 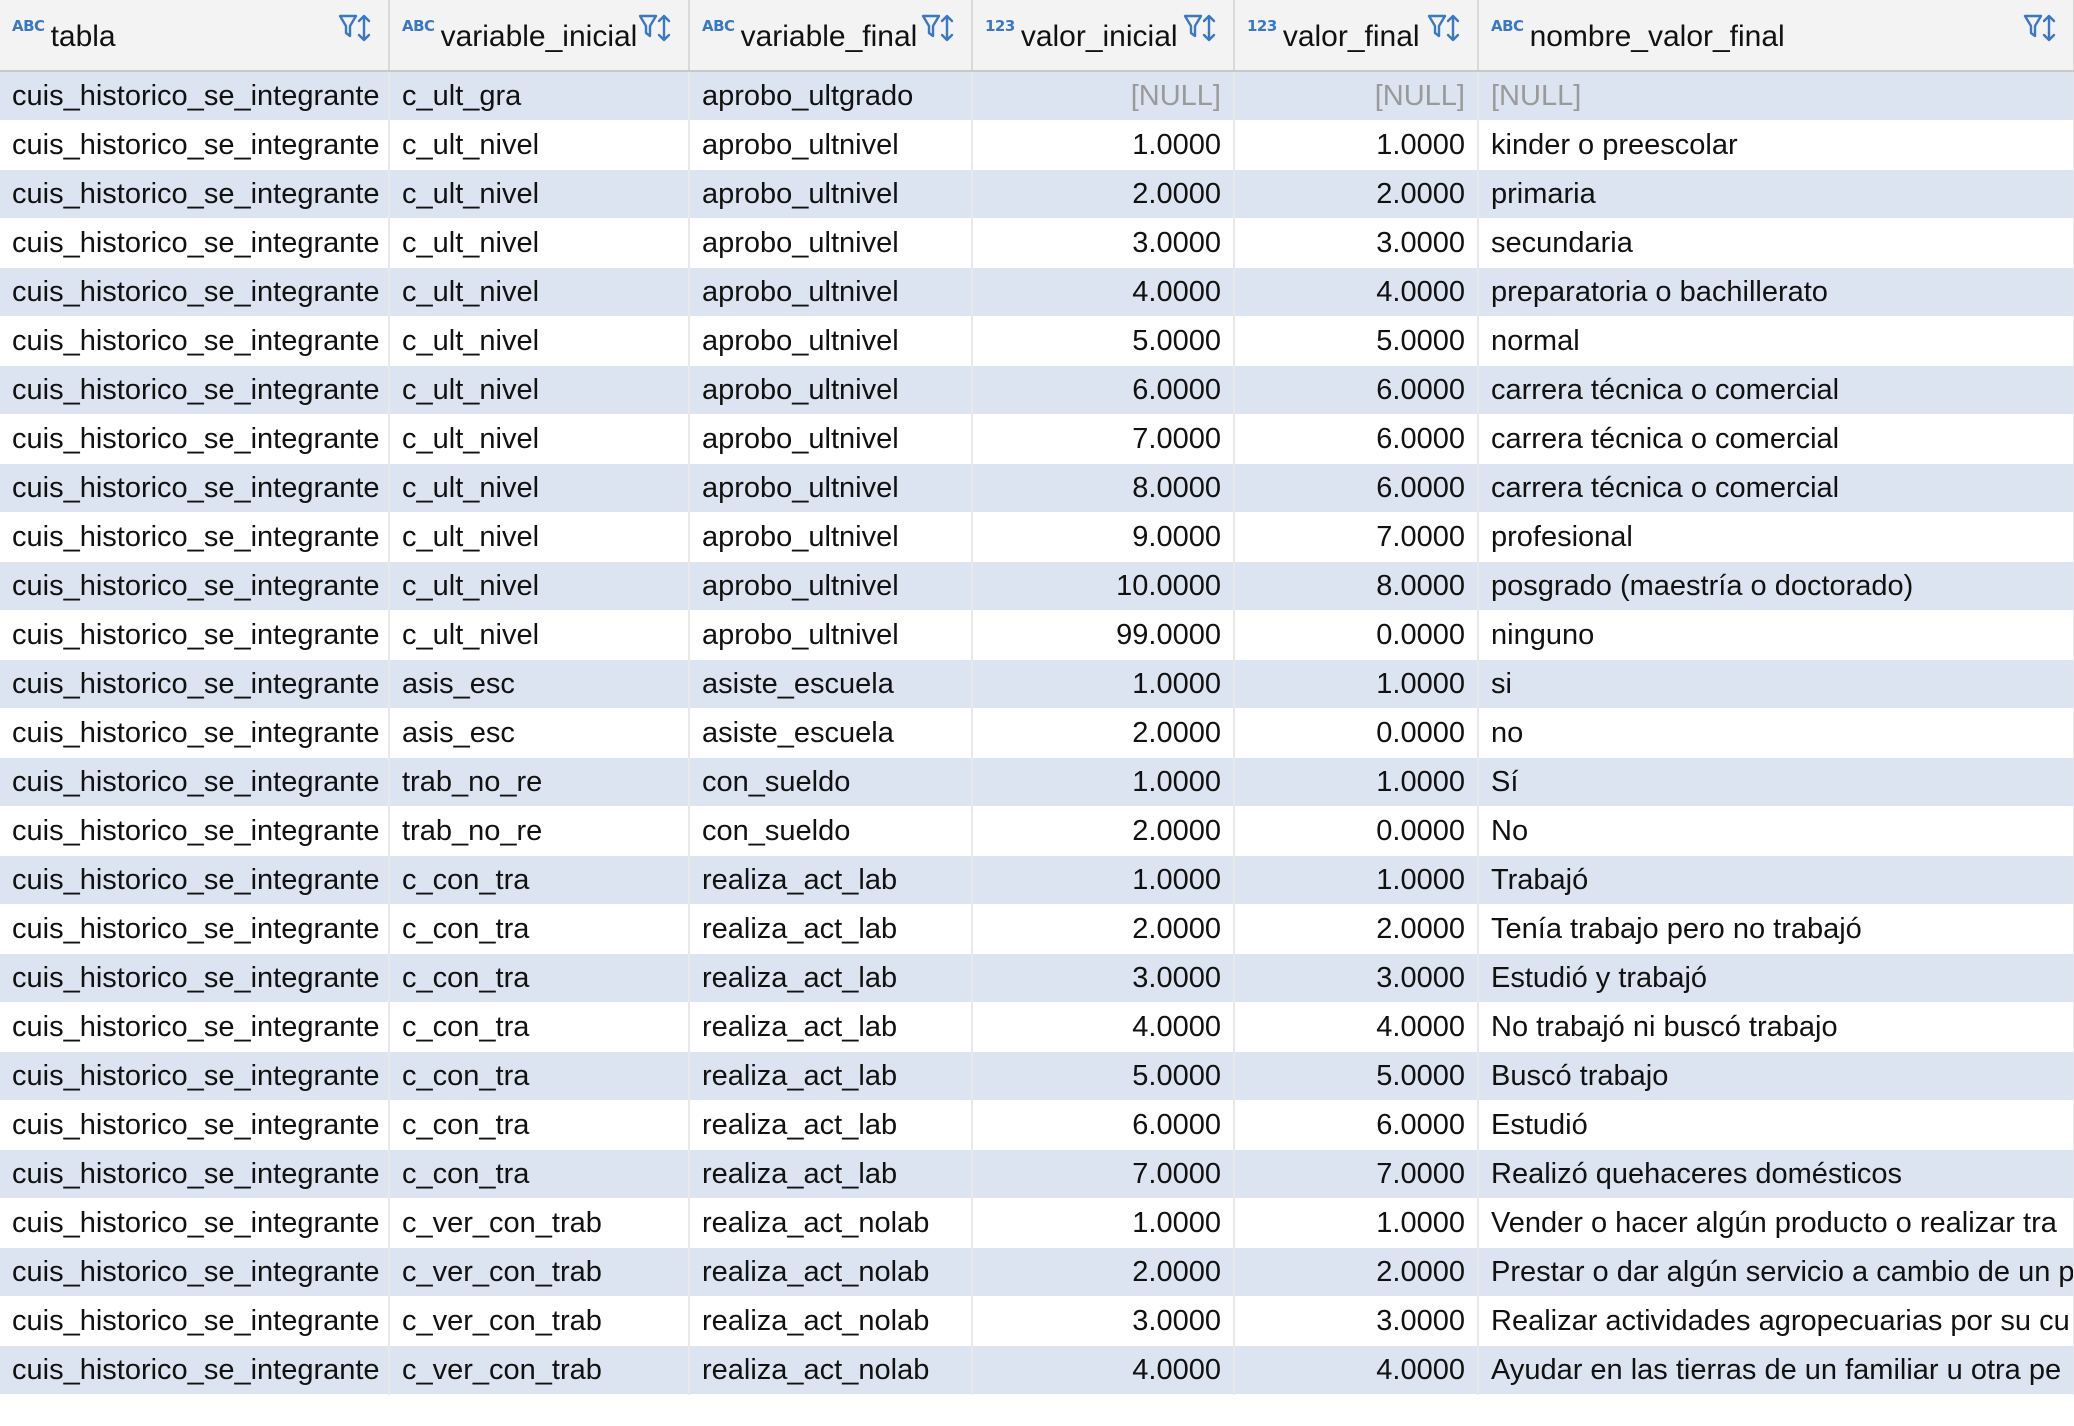 What do you see at coordinates (1776, 243) in the screenshot?
I see `cell-nombre-valor-final: secundaria` at bounding box center [1776, 243].